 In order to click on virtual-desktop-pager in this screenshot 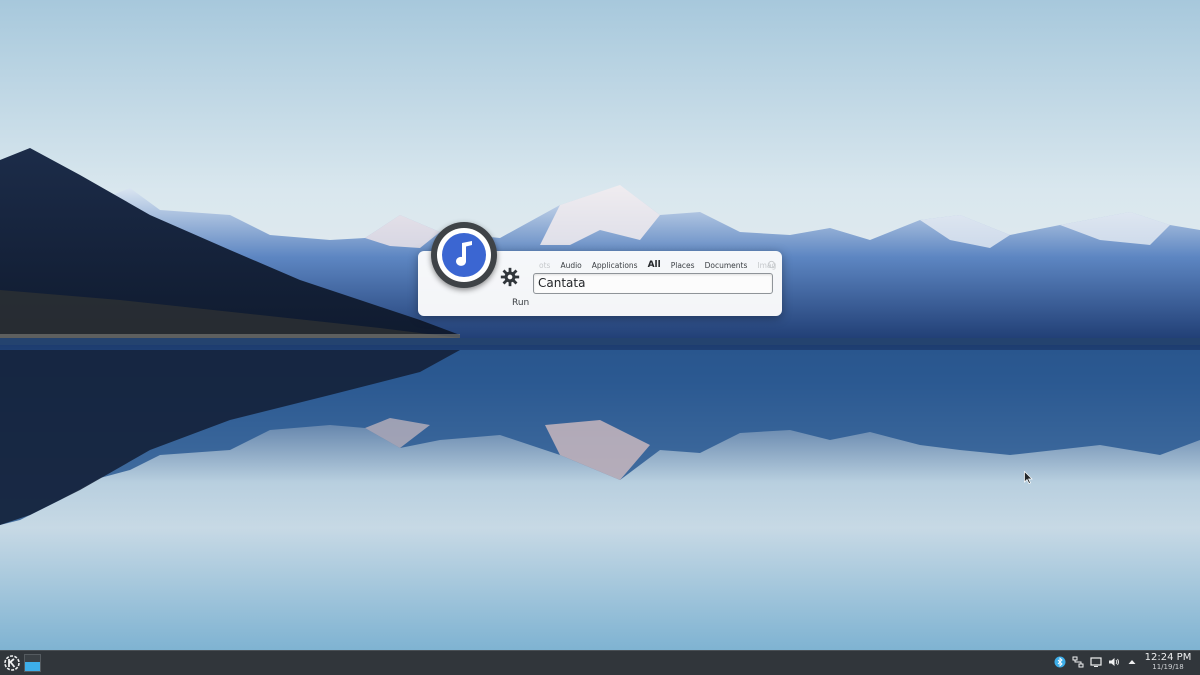, I will do `click(32, 663)`.